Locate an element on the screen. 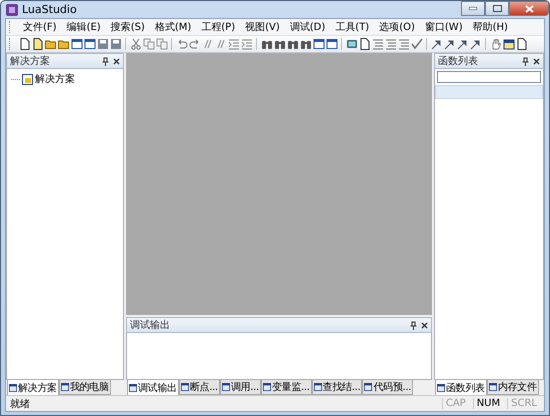  menu-item: 帮助(H) is located at coordinates (490, 27).